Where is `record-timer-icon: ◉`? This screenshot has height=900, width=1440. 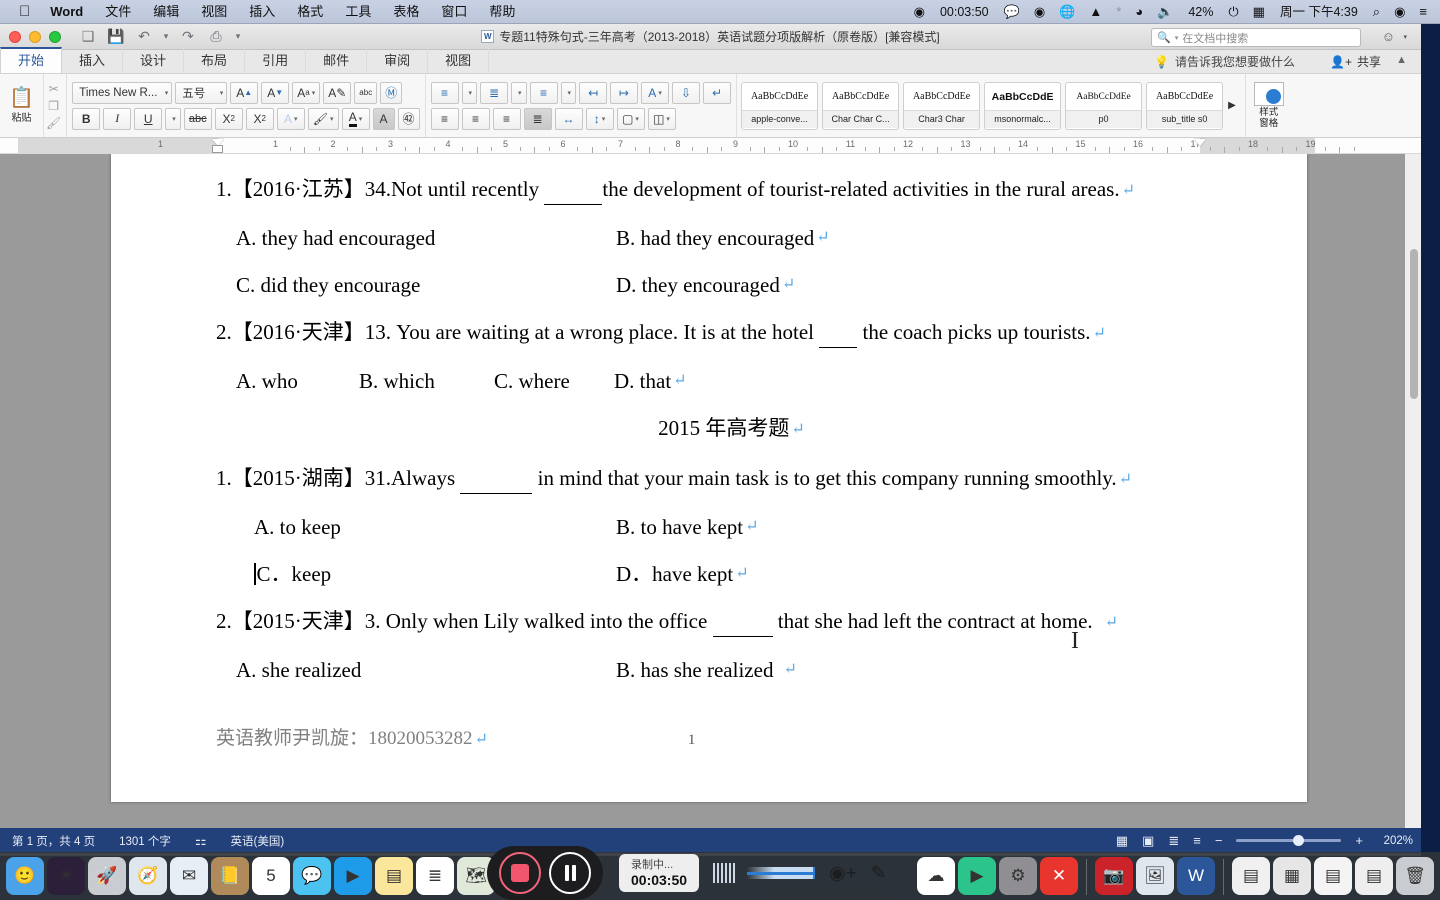 record-timer-icon: ◉ is located at coordinates (919, 12).